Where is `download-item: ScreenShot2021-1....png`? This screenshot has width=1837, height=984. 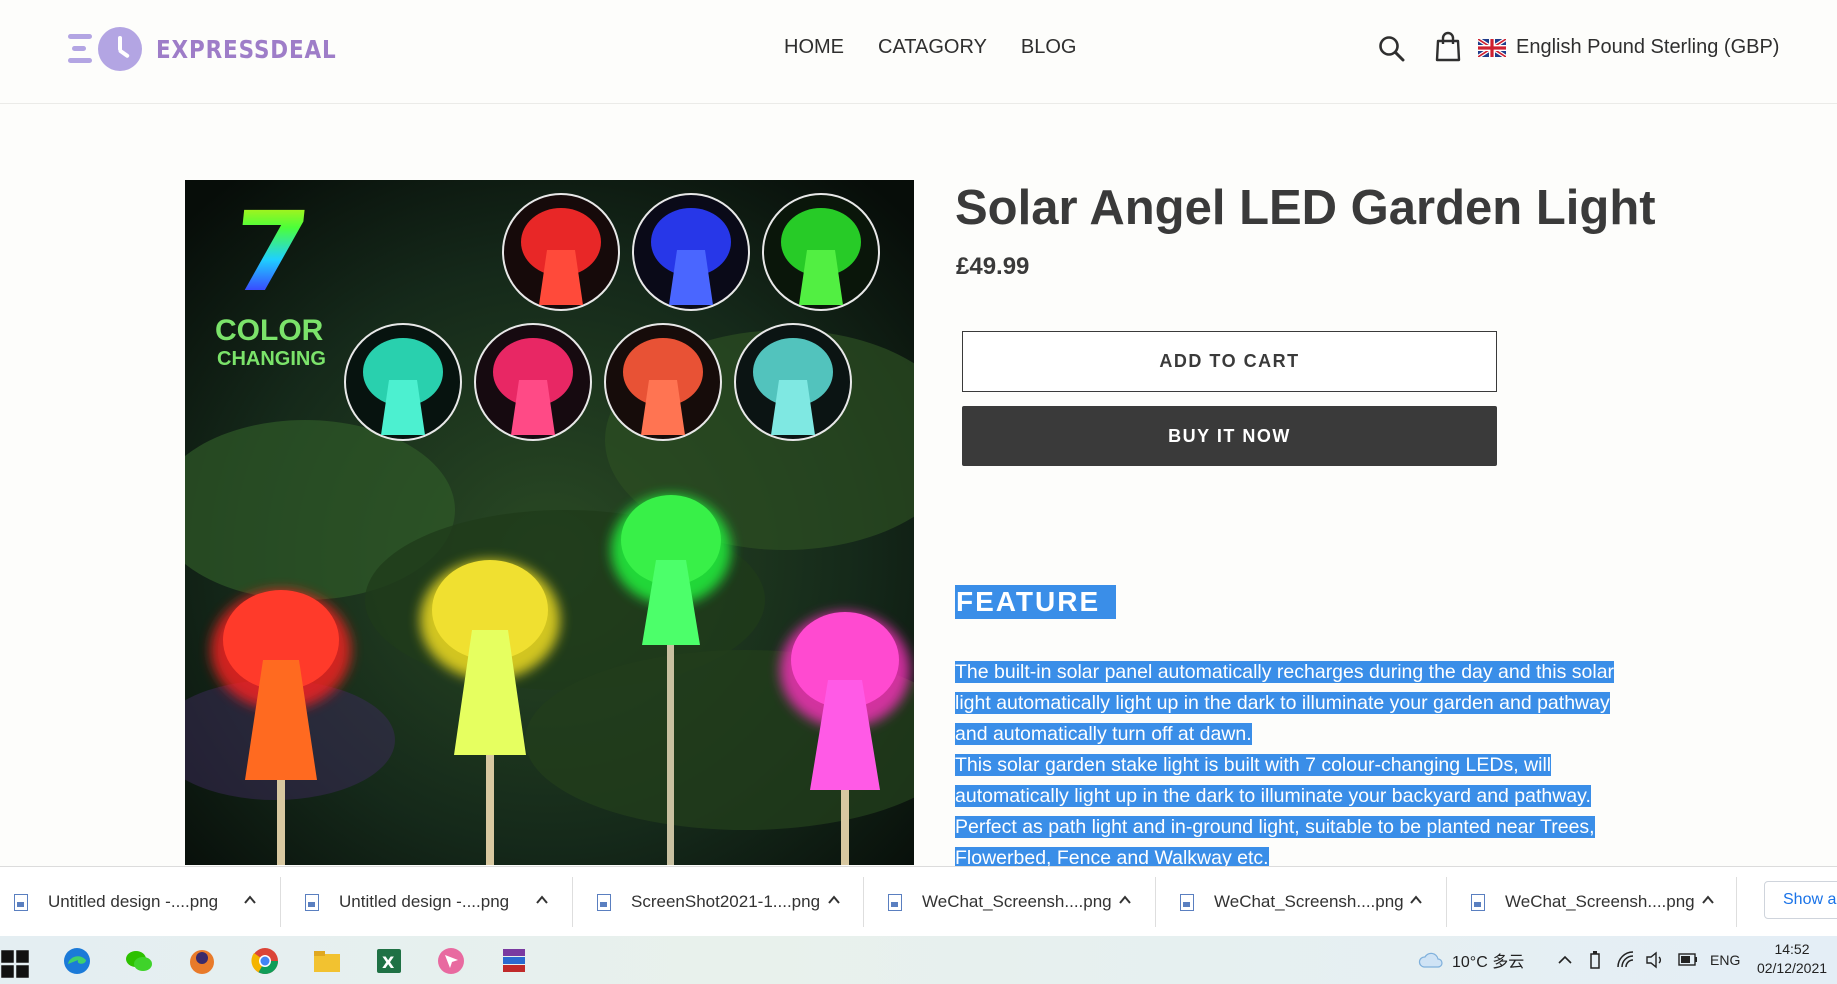
download-item: ScreenShot2021-1....png is located at coordinates (708, 902).